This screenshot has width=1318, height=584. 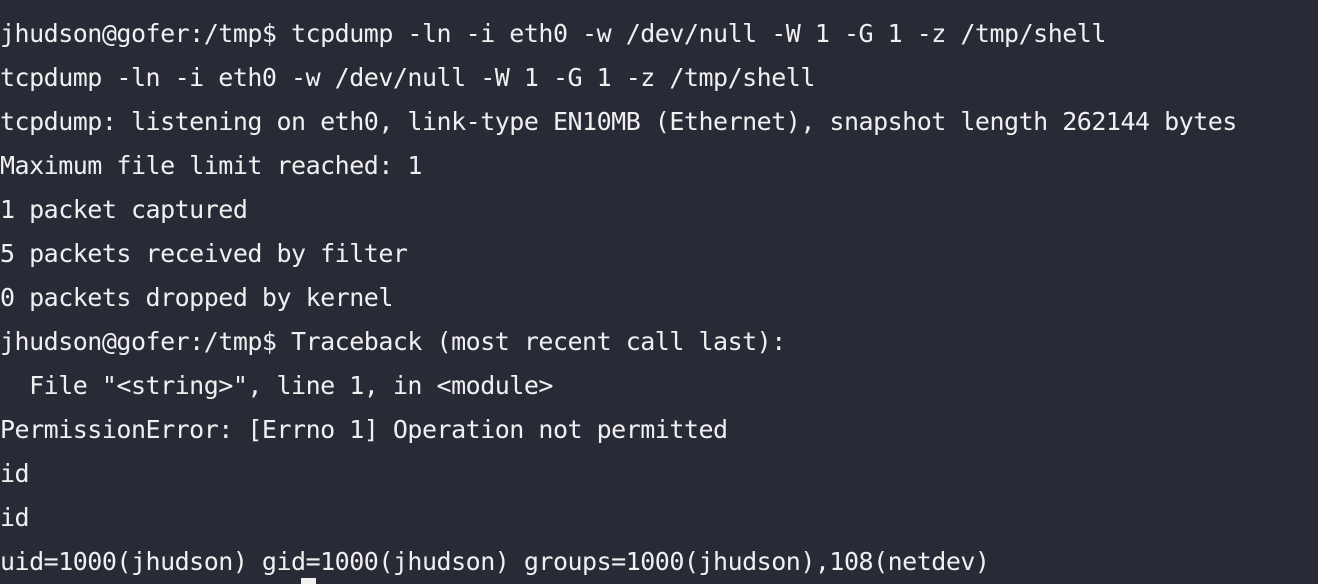 What do you see at coordinates (196, 297) in the screenshot?
I see `terminal-line-dropped: 0 packets dropped by kernel` at bounding box center [196, 297].